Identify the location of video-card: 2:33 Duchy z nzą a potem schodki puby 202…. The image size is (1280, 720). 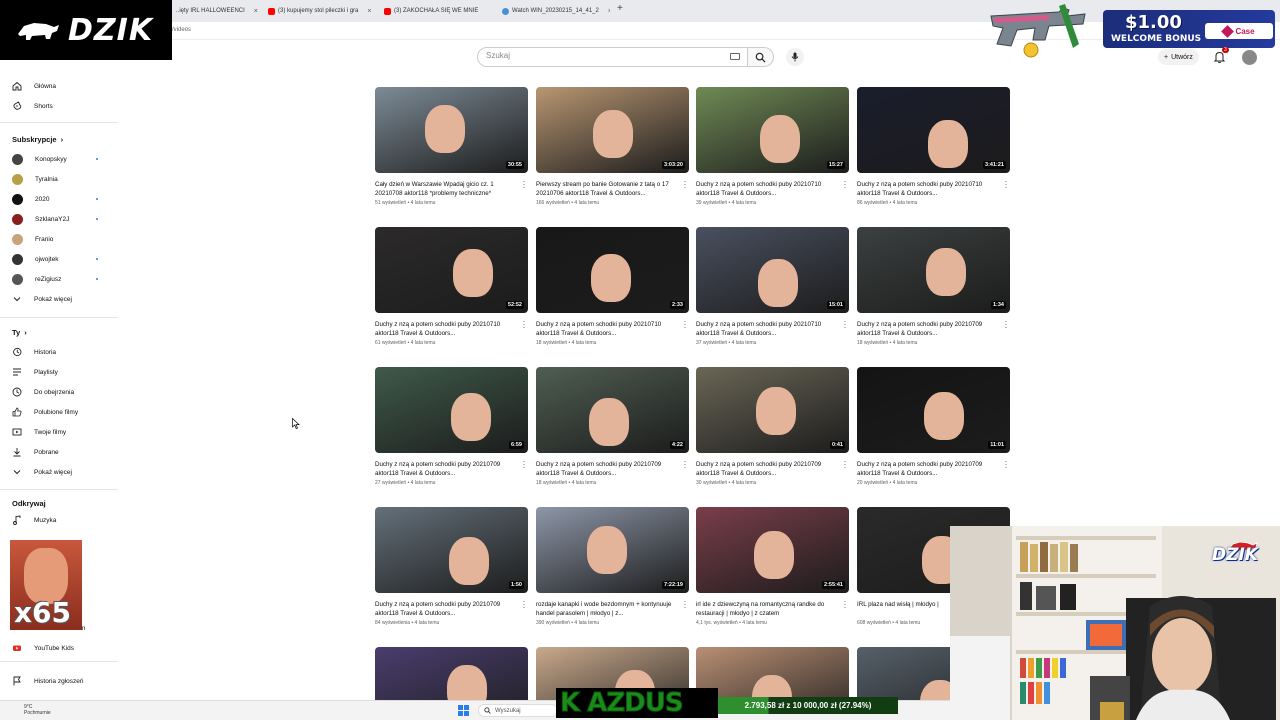
(612, 286).